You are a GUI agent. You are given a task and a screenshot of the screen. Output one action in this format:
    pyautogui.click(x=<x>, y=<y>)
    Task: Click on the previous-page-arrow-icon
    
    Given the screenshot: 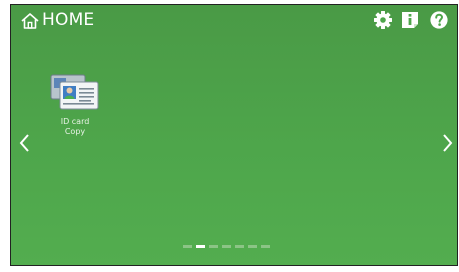 What is the action you would take?
    pyautogui.click(x=25, y=143)
    